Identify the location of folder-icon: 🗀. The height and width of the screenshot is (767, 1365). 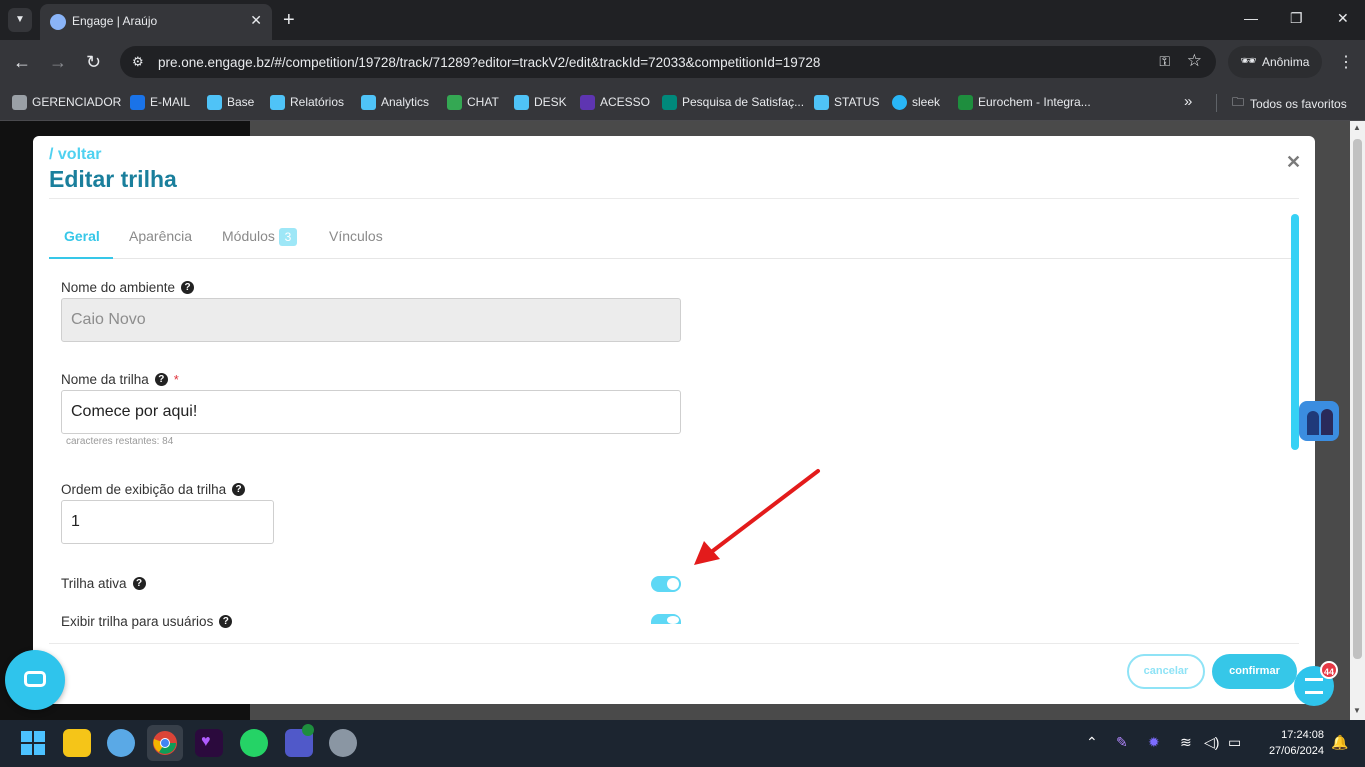
(1238, 102).